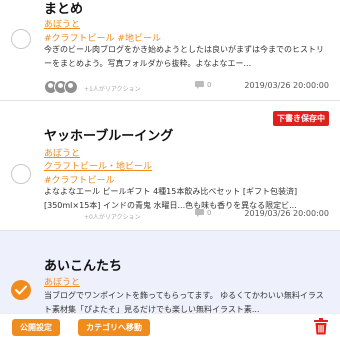 Image resolution: width=340 pixels, height=340 pixels. What do you see at coordinates (112, 217) in the screenshot?
I see `reaction-count: +0人がリアクション` at bounding box center [112, 217].